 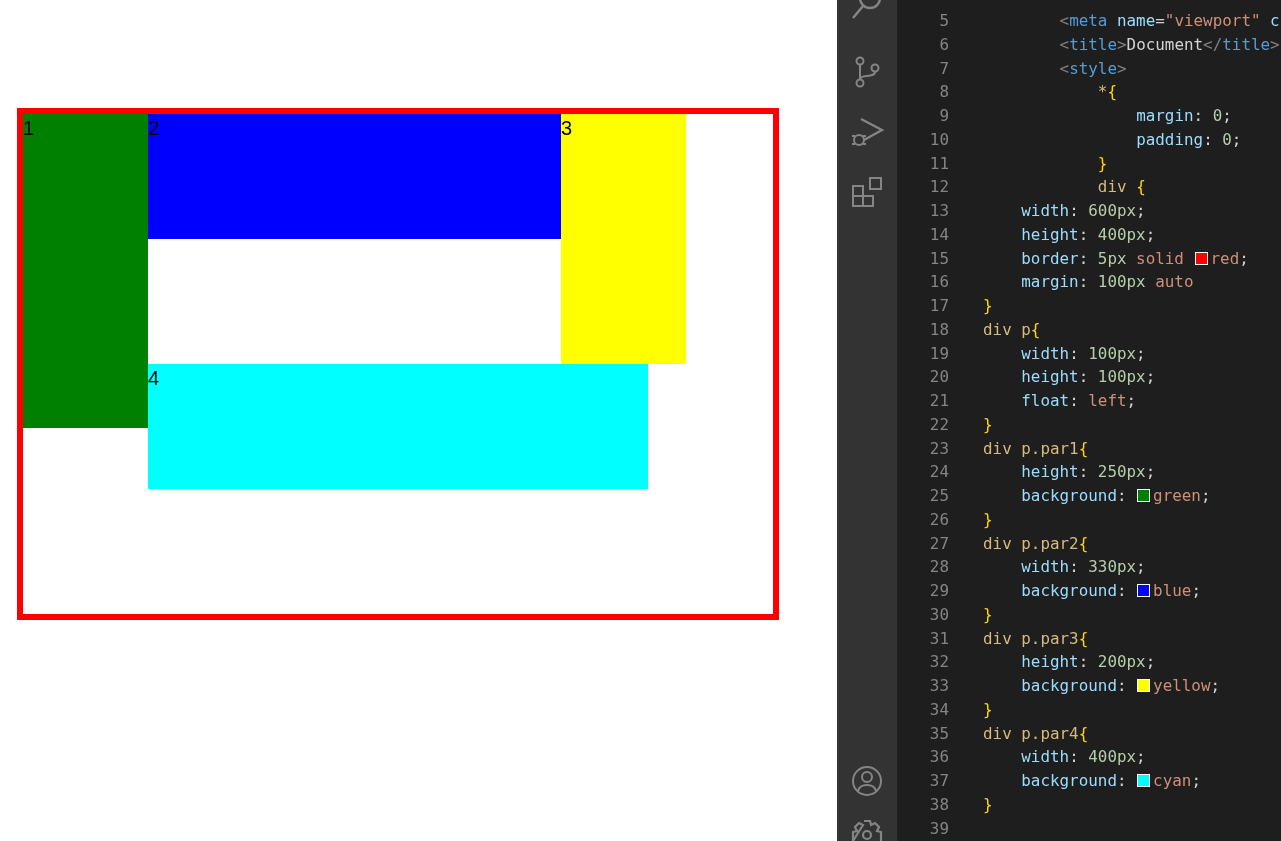 What do you see at coordinates (943, 116) in the screenshot?
I see `line-number: 9` at bounding box center [943, 116].